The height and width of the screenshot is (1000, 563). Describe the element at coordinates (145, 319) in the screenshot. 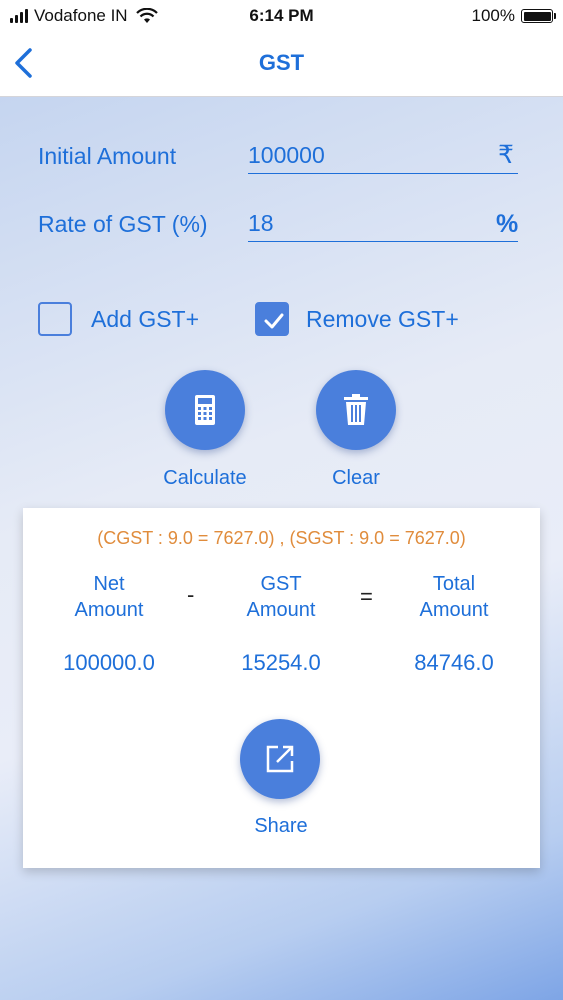

I see `add-gst-label: Add GST+` at that location.